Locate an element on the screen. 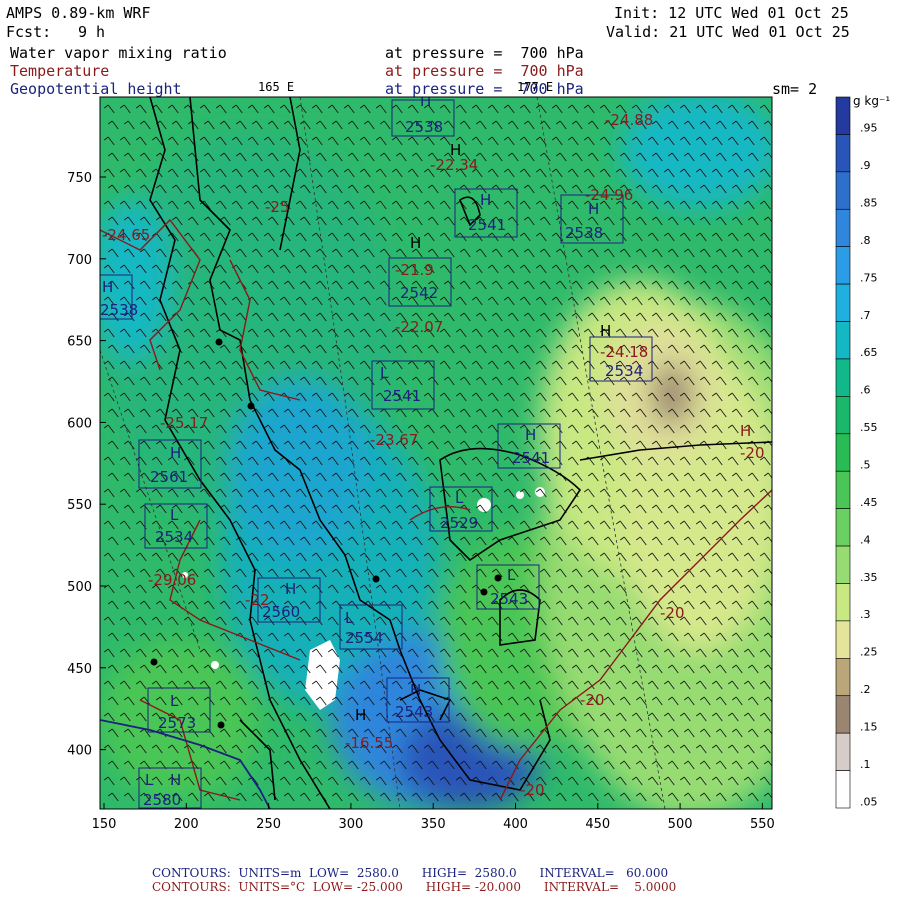 The width and height of the screenshot is (900, 900). height-2538-b: 2538 is located at coordinates (584, 233).